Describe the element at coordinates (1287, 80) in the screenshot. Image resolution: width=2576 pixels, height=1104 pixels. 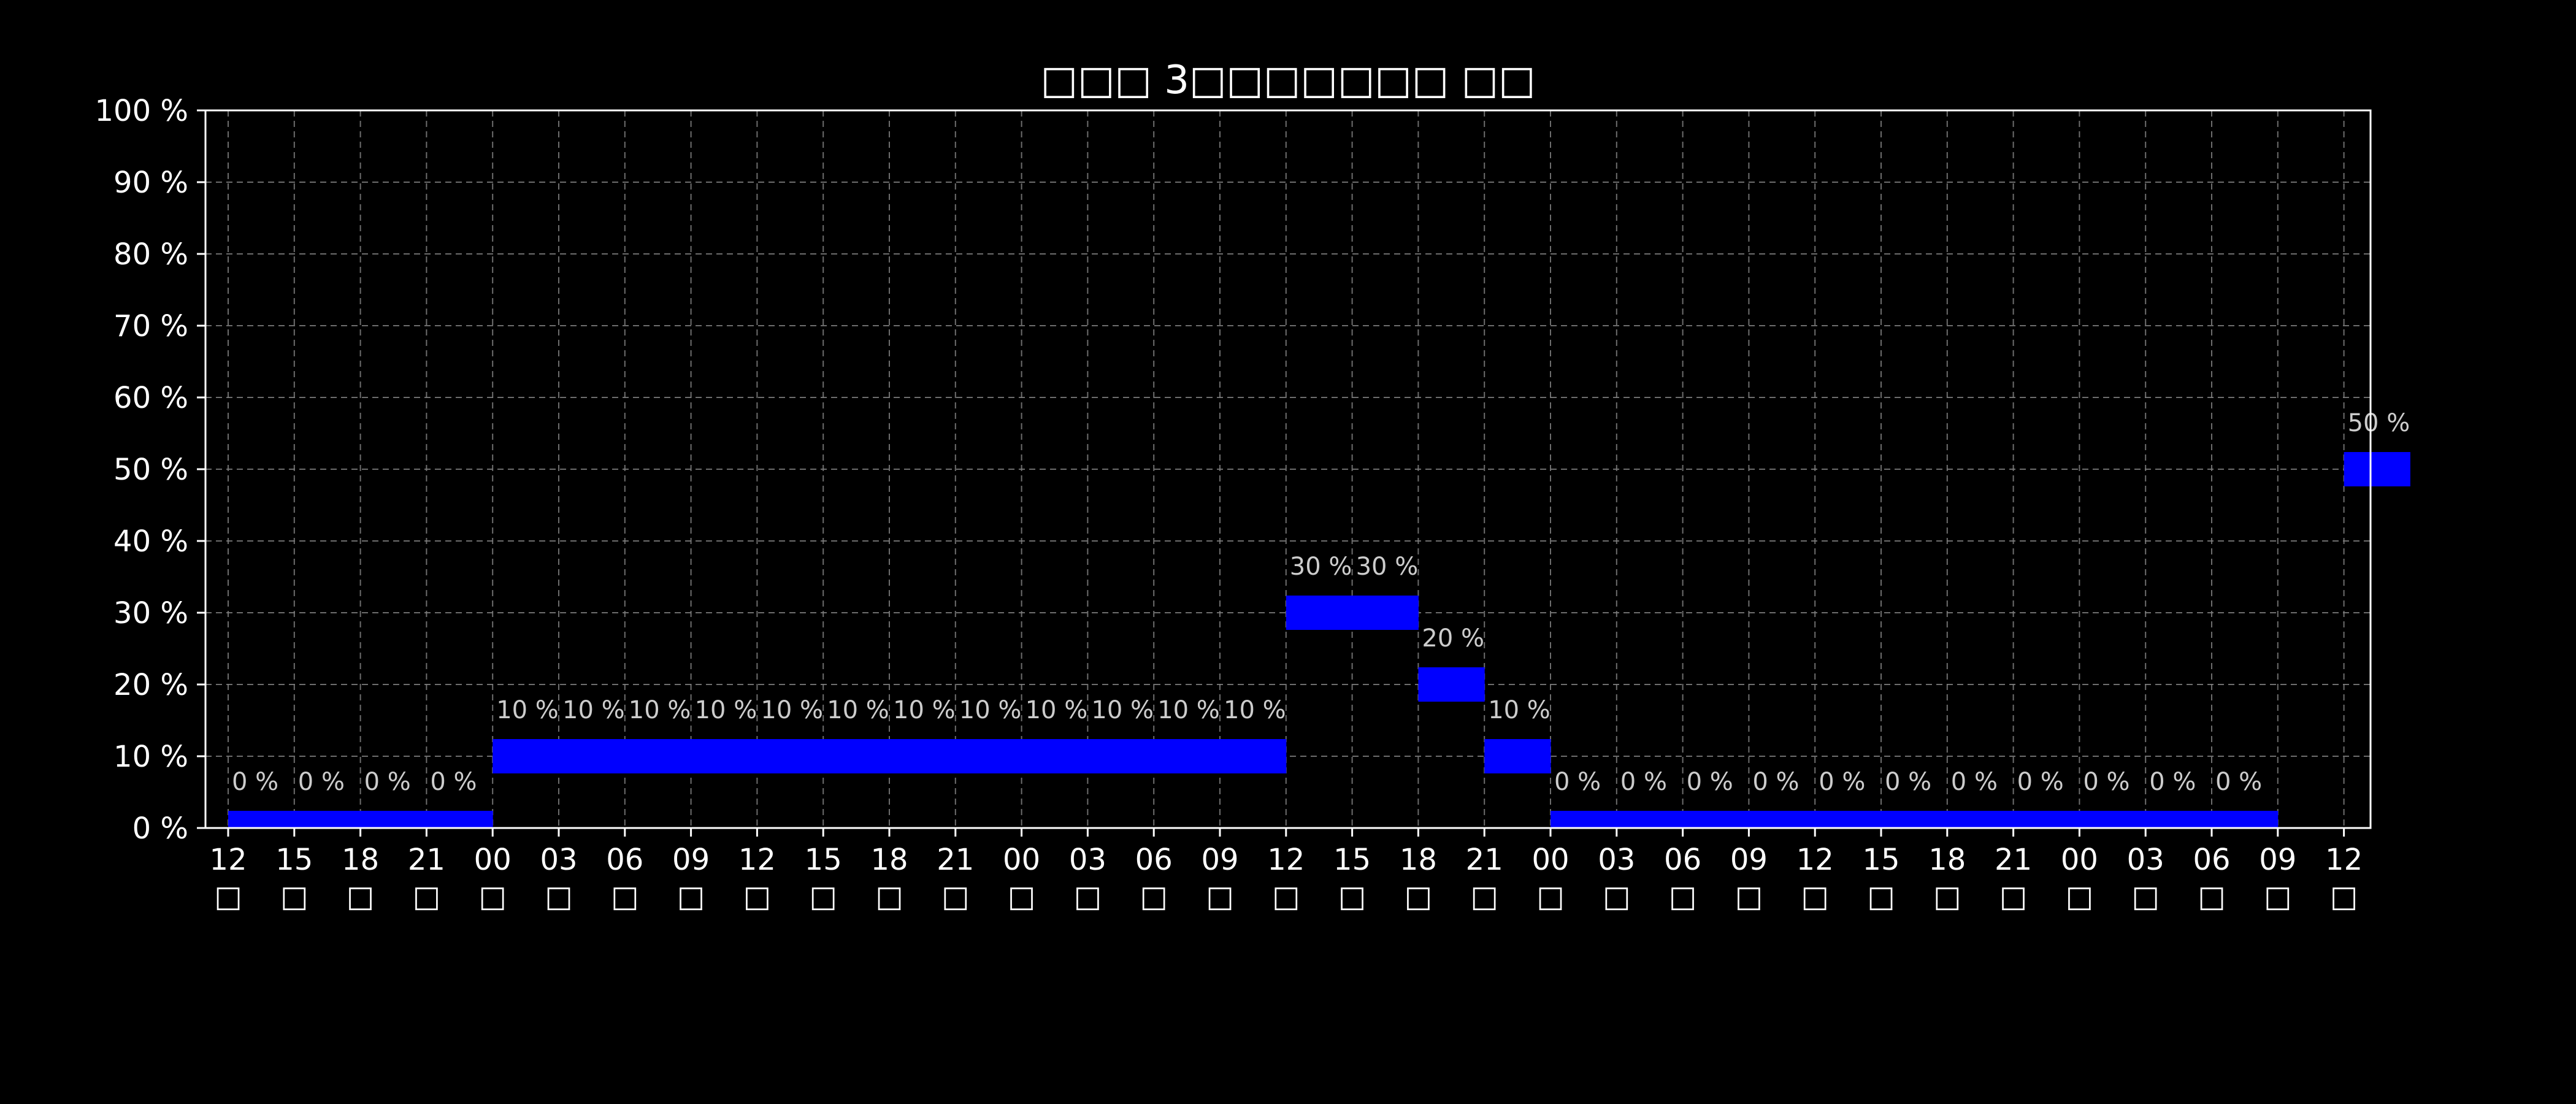
I see `chart-title: □□□ 3□□□□□□□ □□` at that location.